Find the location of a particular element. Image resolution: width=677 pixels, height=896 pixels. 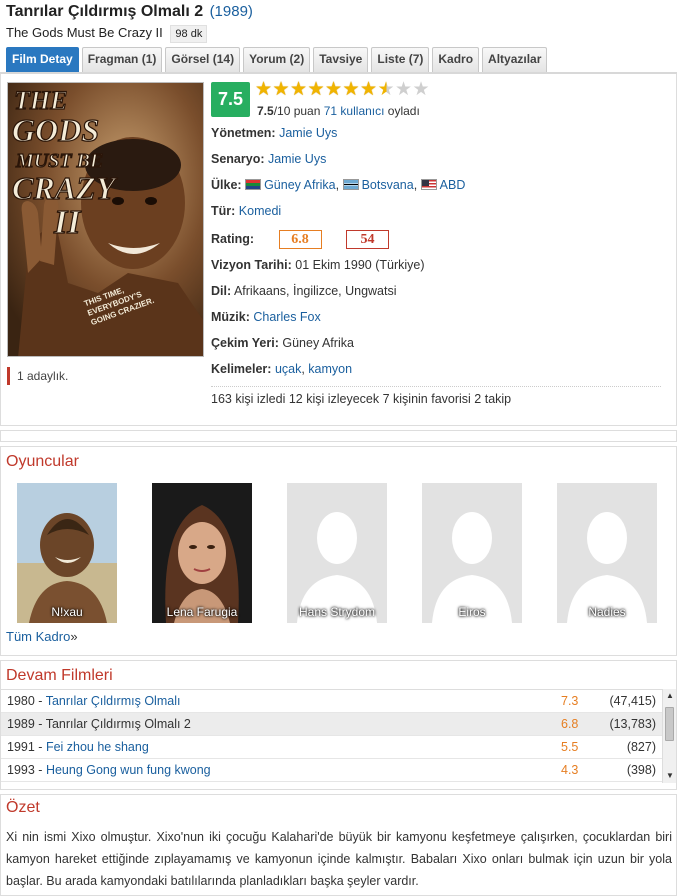

country-link-us: ABD is located at coordinates (453, 185).